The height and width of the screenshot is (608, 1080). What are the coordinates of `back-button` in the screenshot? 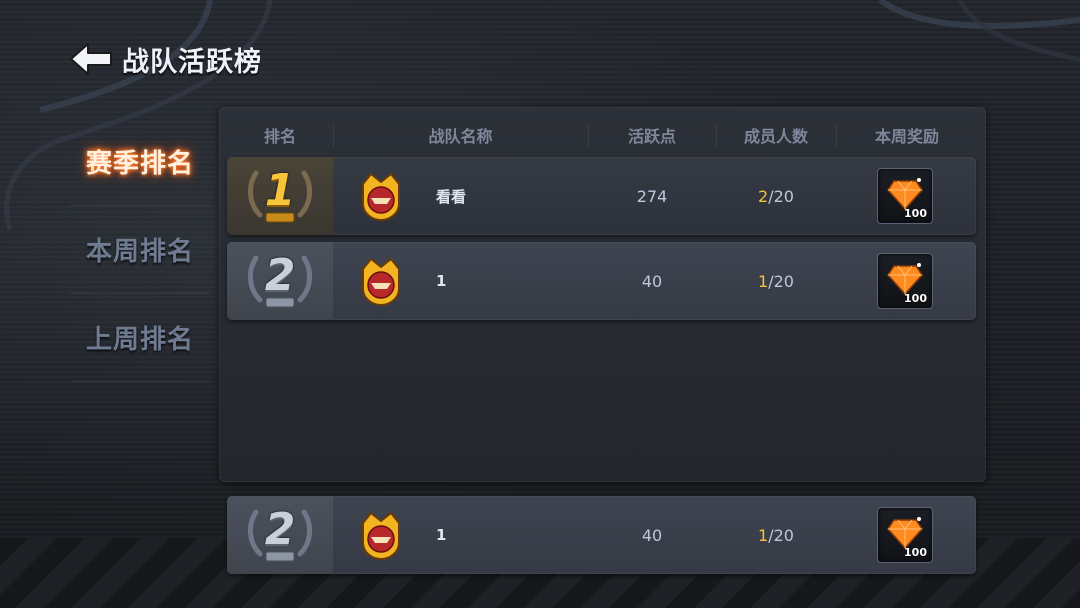 It's located at (91, 59).